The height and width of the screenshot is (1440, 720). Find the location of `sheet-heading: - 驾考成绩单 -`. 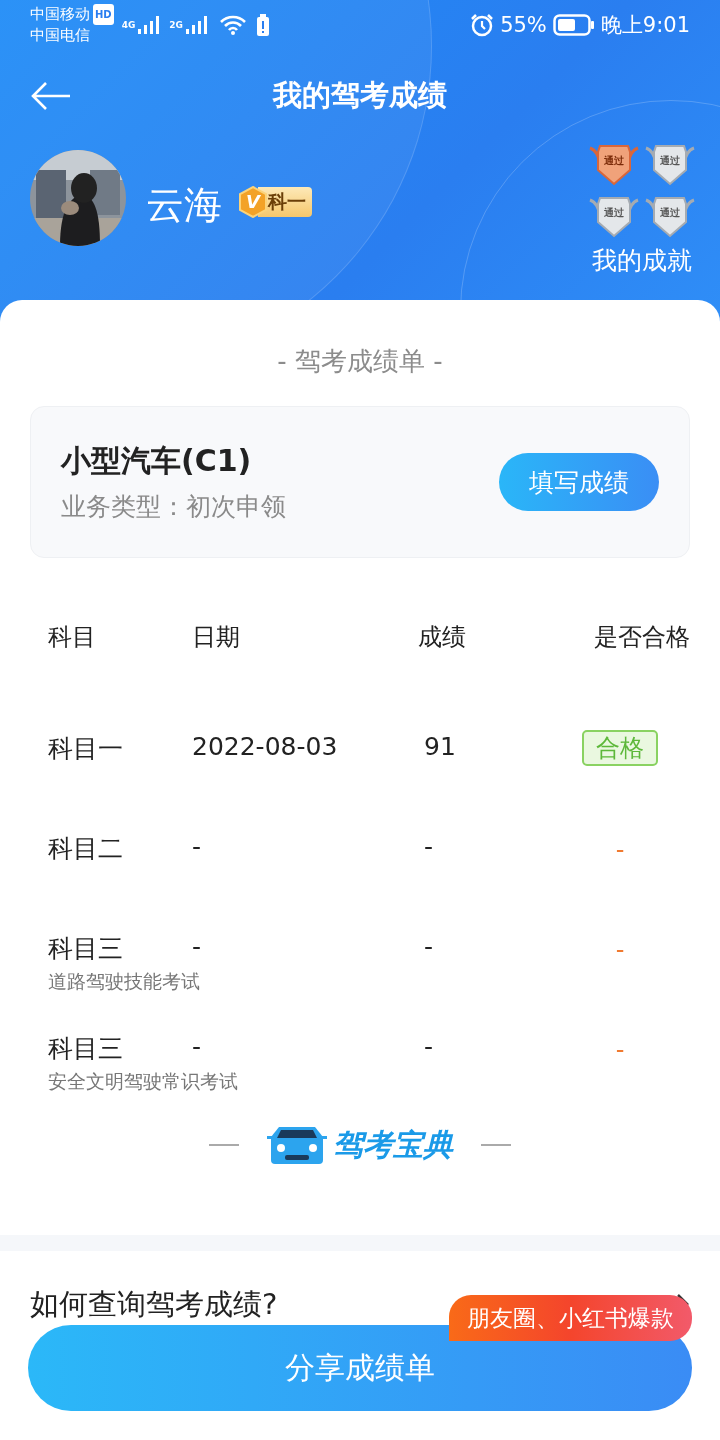

sheet-heading: - 驾考成绩单 - is located at coordinates (360, 361).